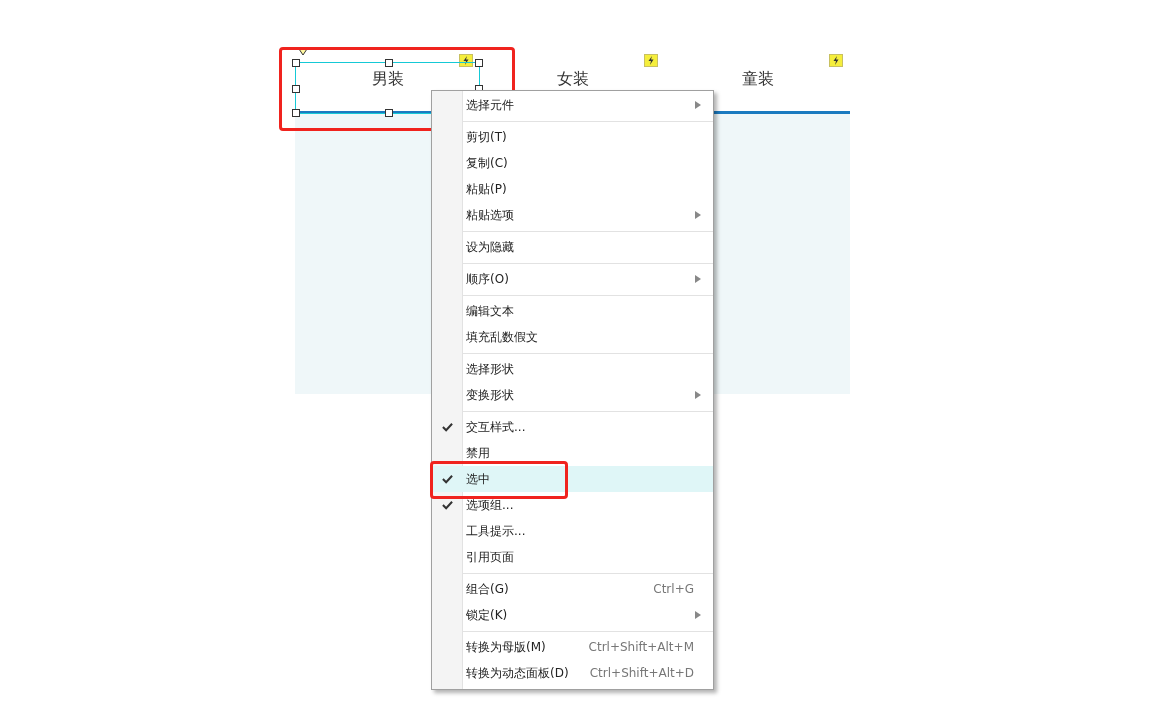 The height and width of the screenshot is (701, 1149). What do you see at coordinates (572, 337) in the screenshot?
I see `menu-item: 填充乱数假文` at bounding box center [572, 337].